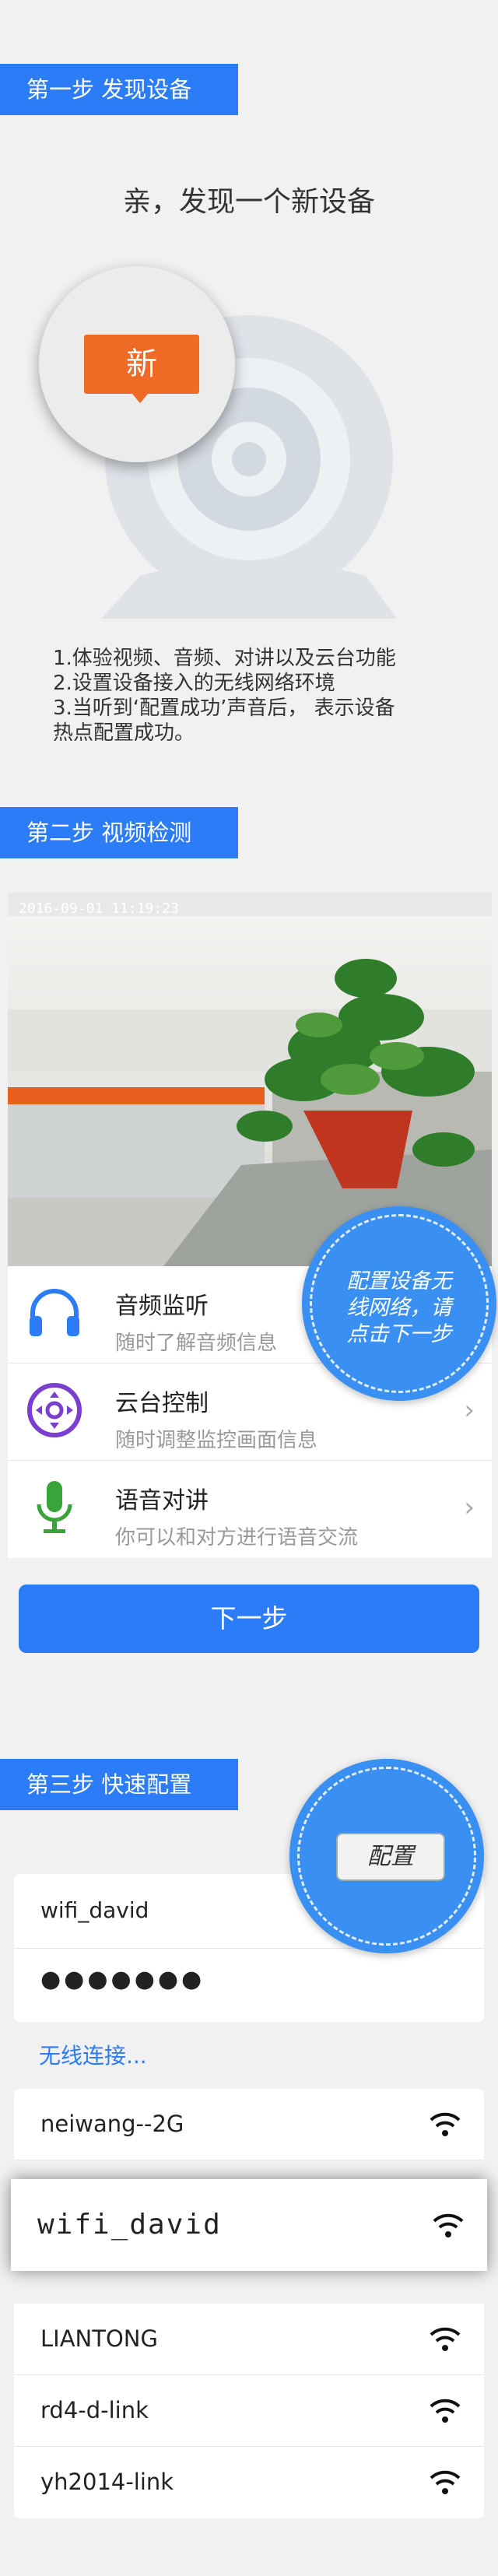  Describe the element at coordinates (399, 1281) in the screenshot. I see `callout-line: 配置设备无` at that location.